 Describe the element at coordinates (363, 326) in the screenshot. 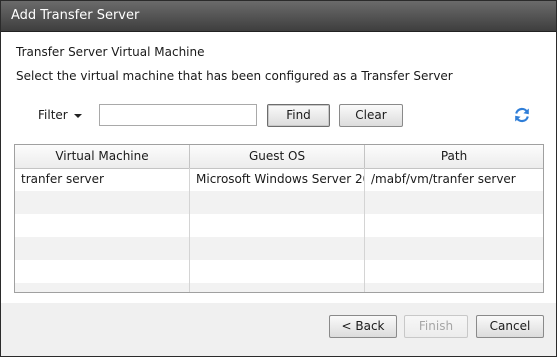

I see `back-button: < Back` at that location.